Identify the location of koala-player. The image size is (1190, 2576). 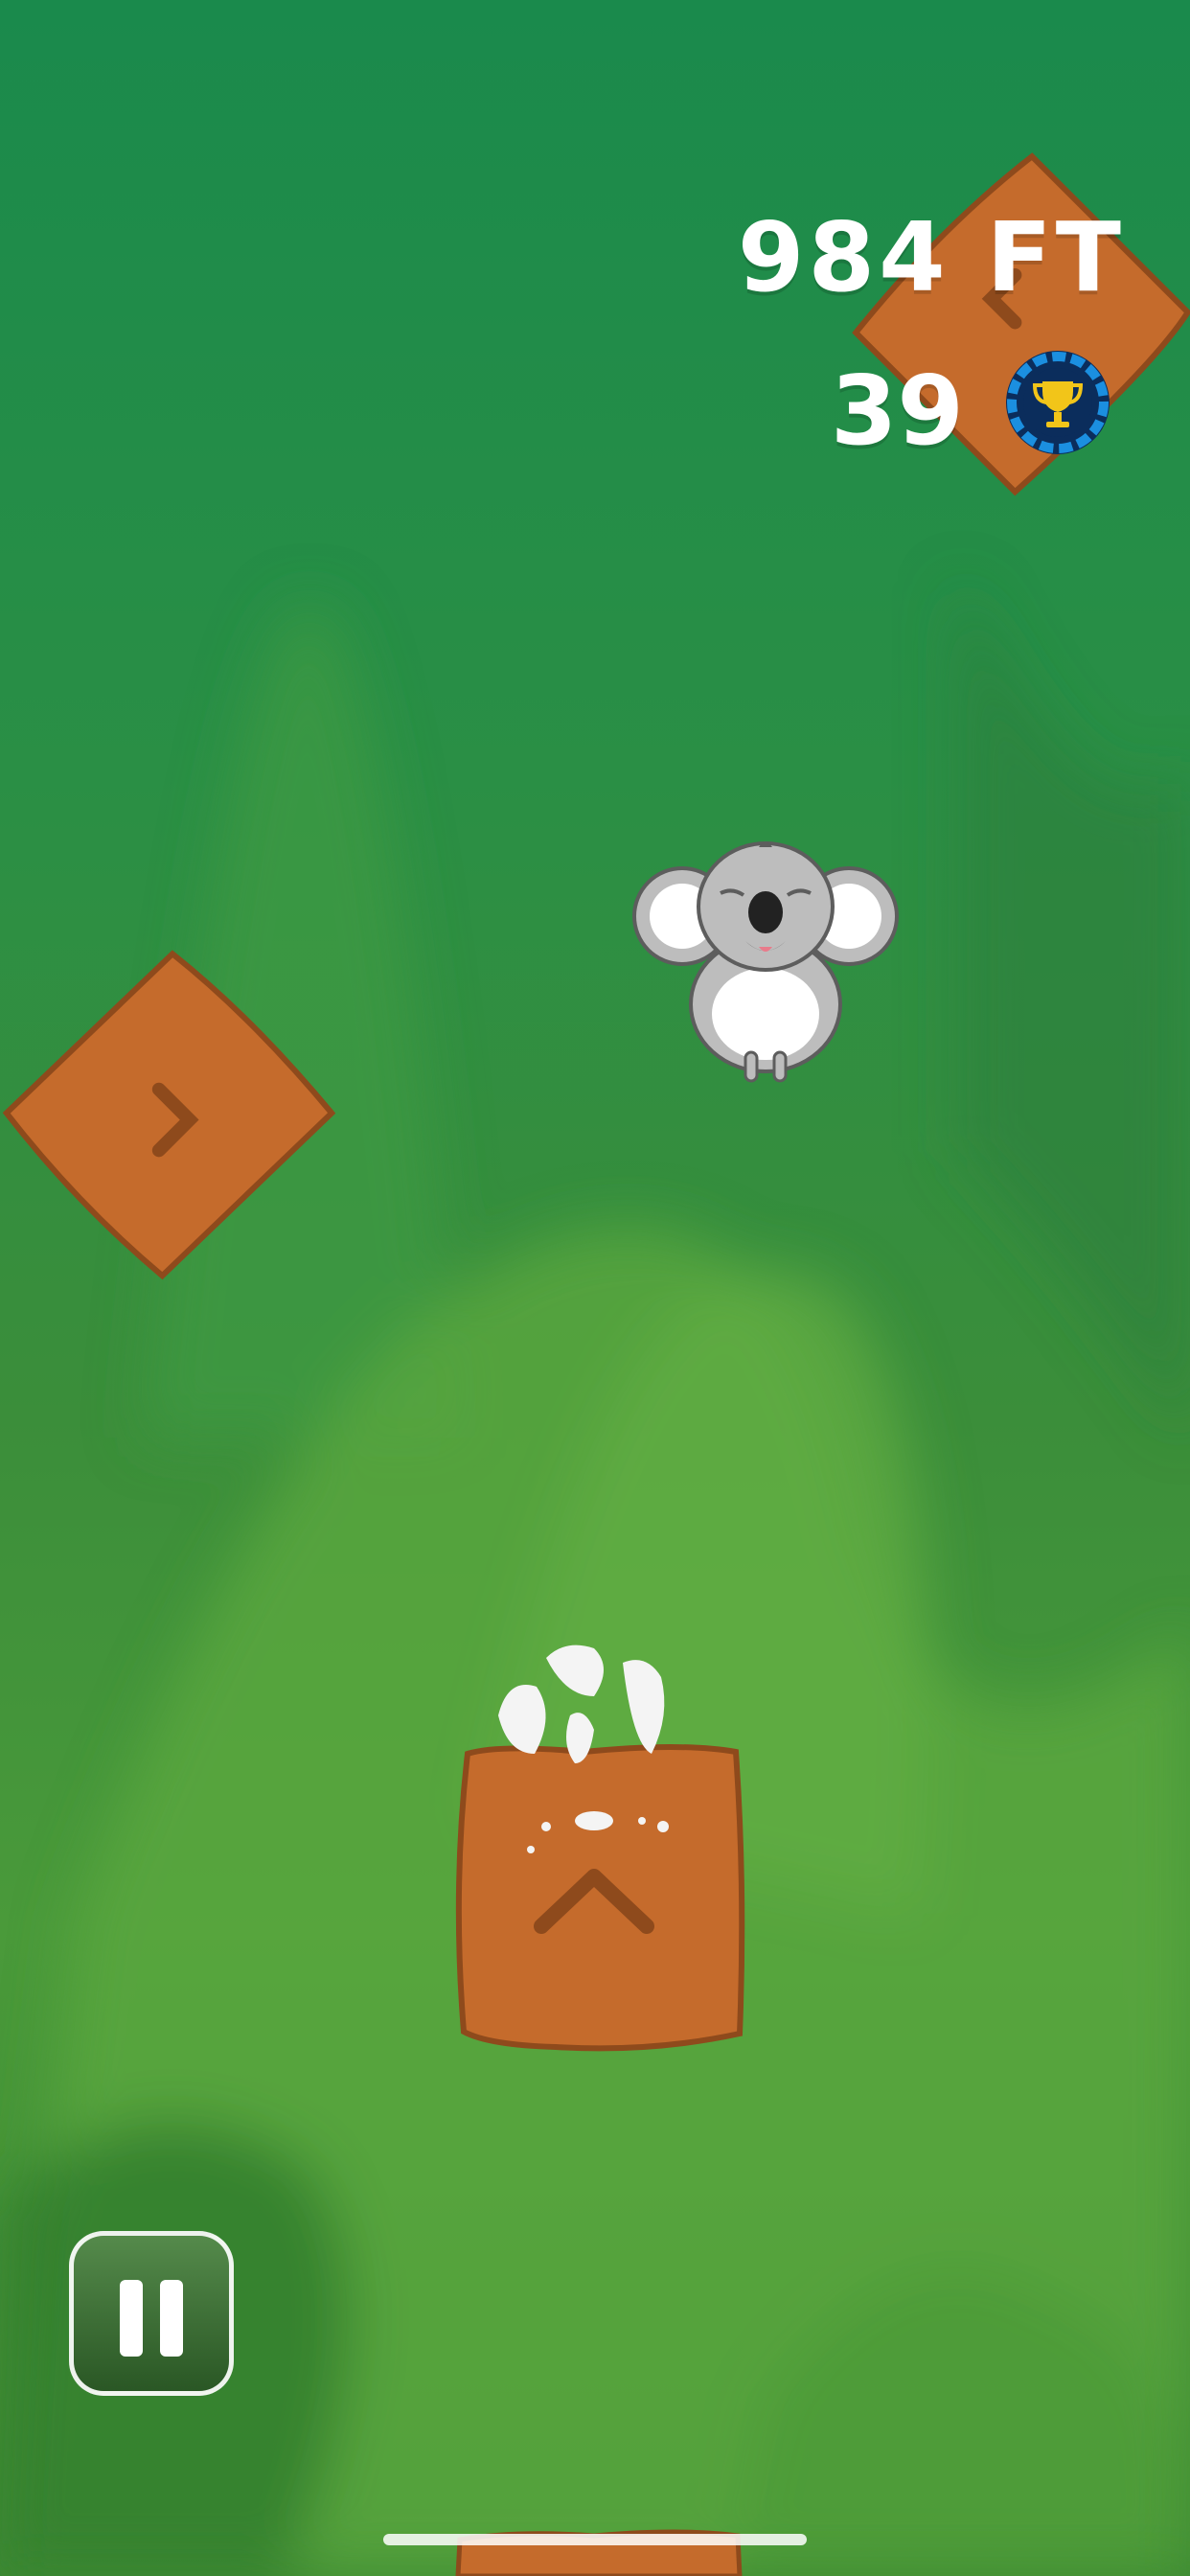
(765, 962).